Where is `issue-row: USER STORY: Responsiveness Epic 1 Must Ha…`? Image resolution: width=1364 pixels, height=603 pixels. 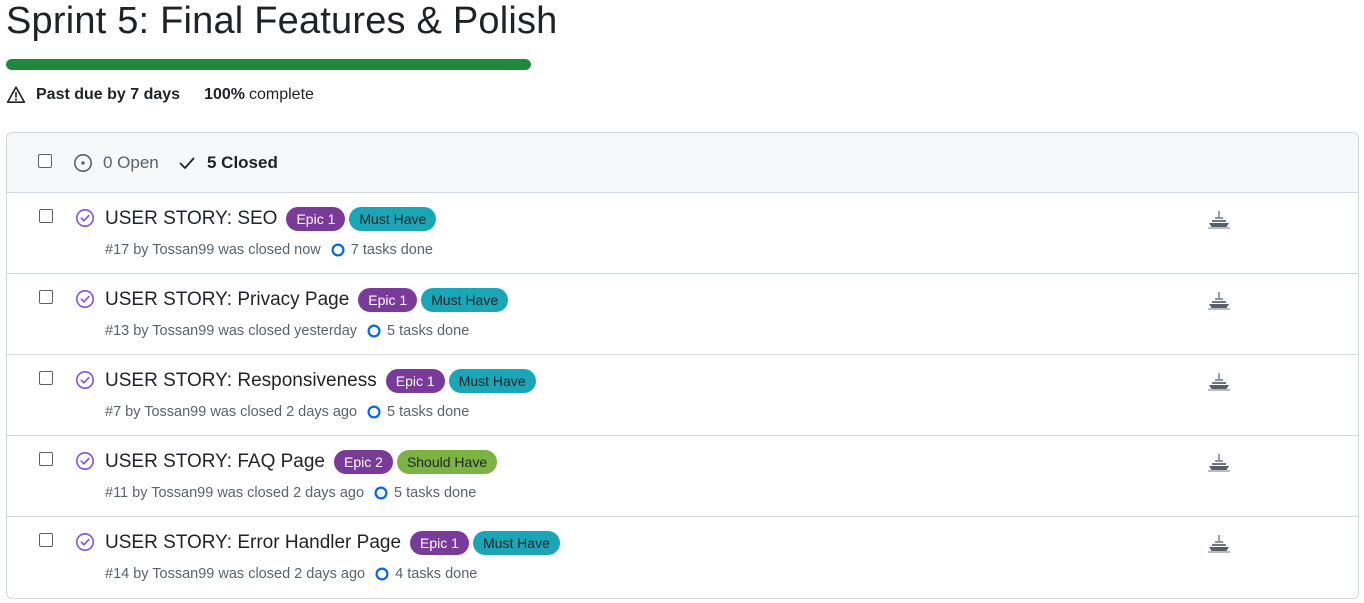 issue-row: USER STORY: Responsiveness Epic 1 Must Ha… is located at coordinates (682, 395).